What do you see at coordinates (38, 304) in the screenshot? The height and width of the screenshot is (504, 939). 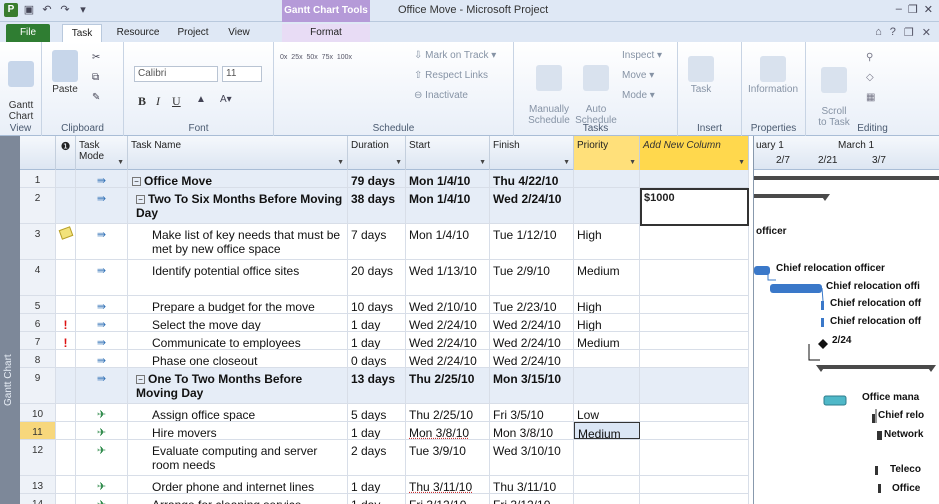 I see `row-id: 5` at bounding box center [38, 304].